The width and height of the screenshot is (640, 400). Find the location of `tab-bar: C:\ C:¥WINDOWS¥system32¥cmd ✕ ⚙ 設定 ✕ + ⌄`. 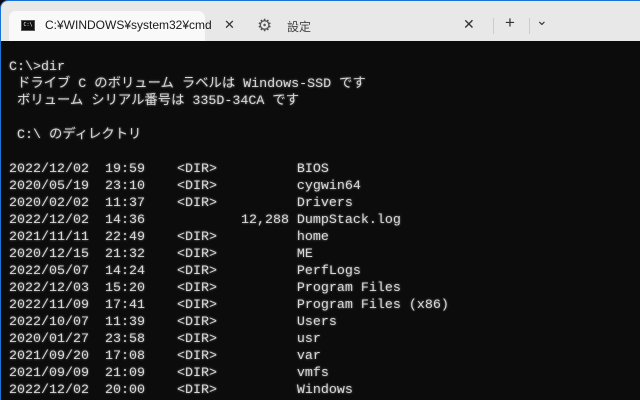

tab-bar: C:\ C:¥WINDOWS¥system32¥cmd ✕ ⚙ 設定 ✕ + ⌄ is located at coordinates (320, 21).